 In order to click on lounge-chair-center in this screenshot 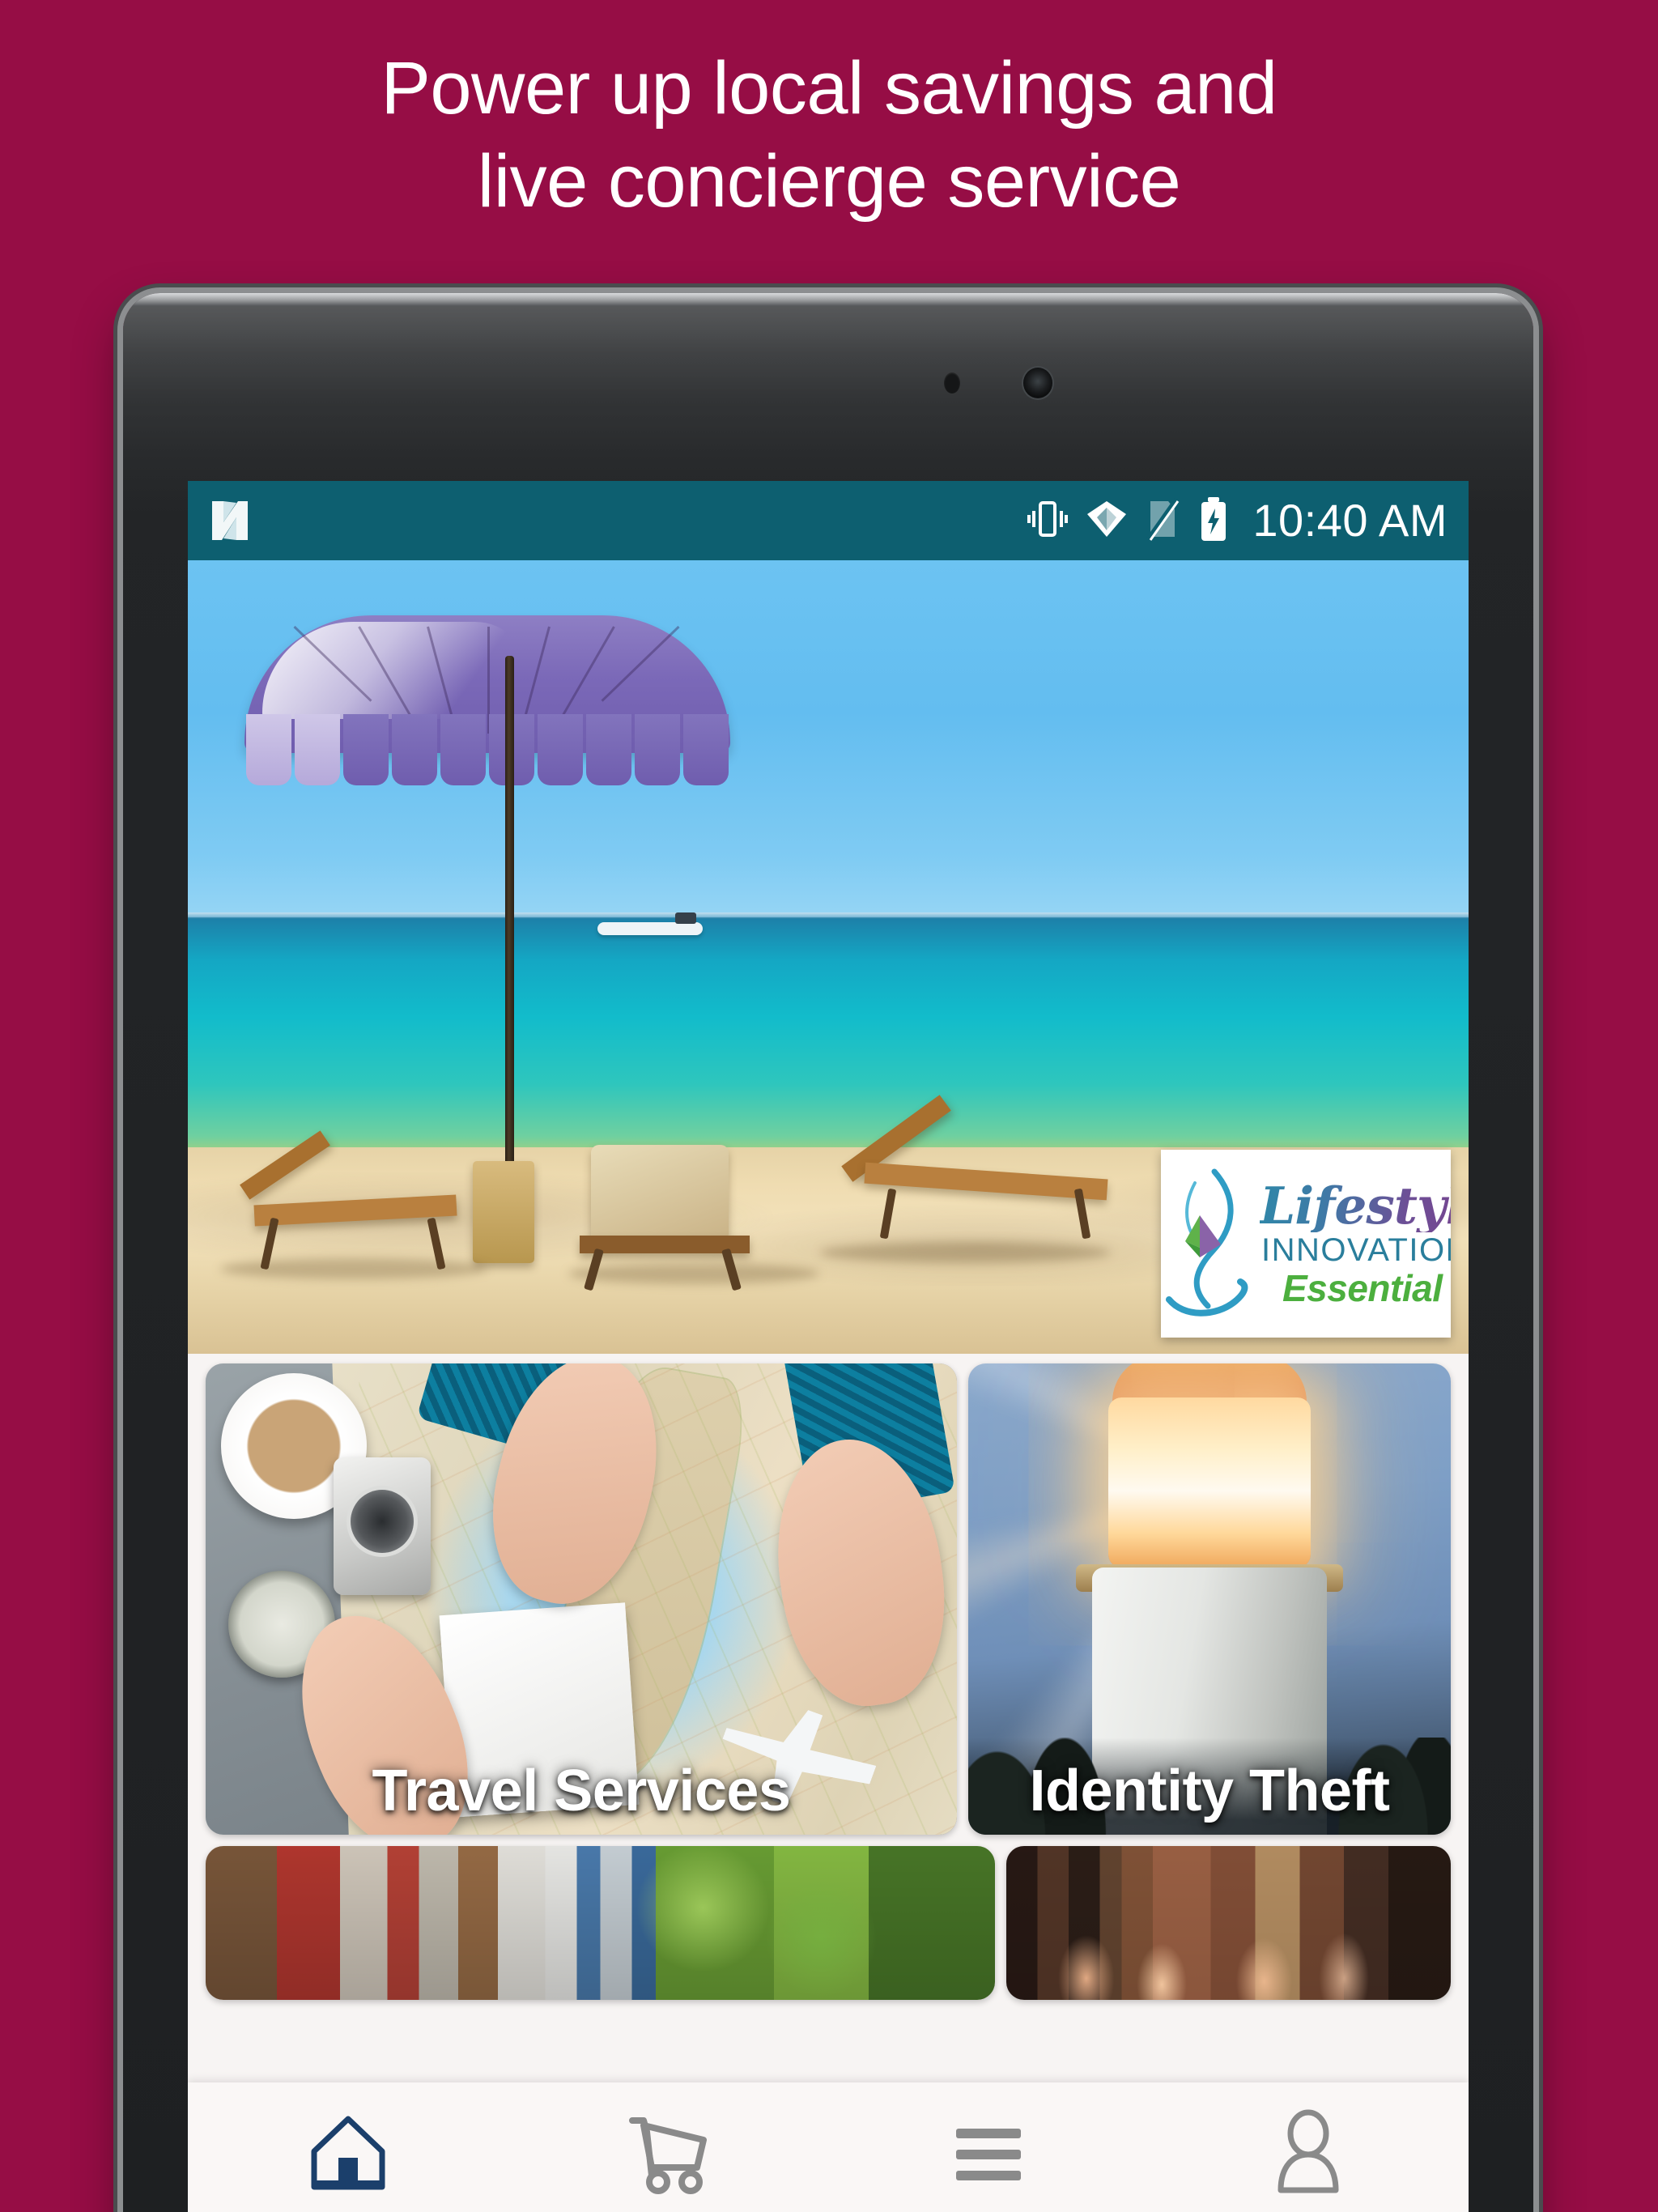, I will do `click(689, 1213)`.